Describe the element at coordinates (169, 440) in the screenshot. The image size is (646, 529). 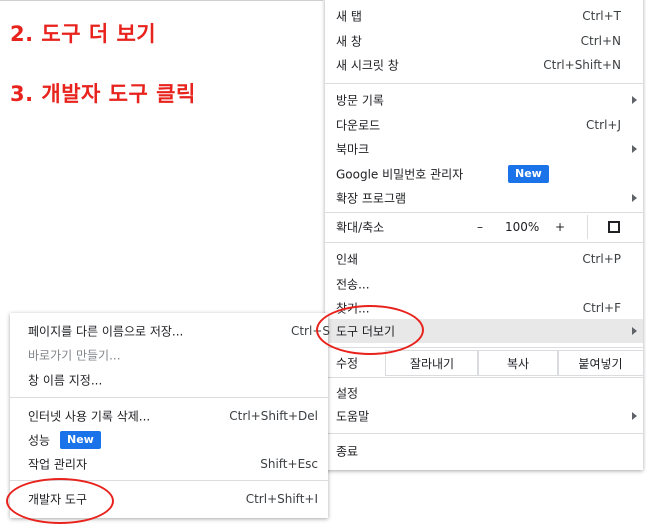
I see `submenu-performance: 성능 New` at that location.